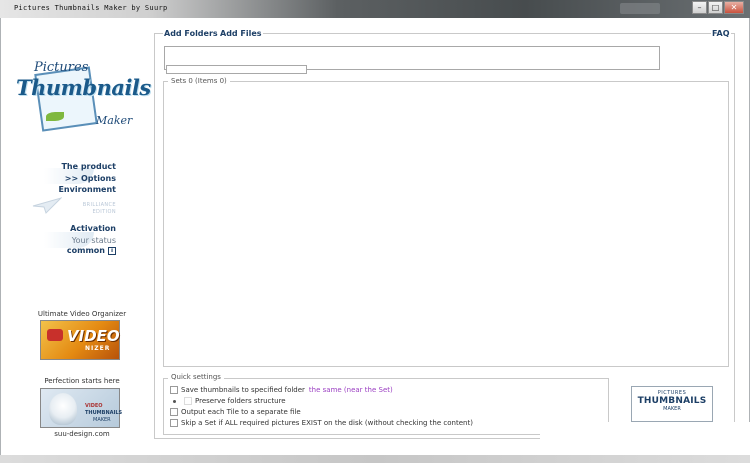  Describe the element at coordinates (236, 69) in the screenshot. I see `progress-bar` at that location.